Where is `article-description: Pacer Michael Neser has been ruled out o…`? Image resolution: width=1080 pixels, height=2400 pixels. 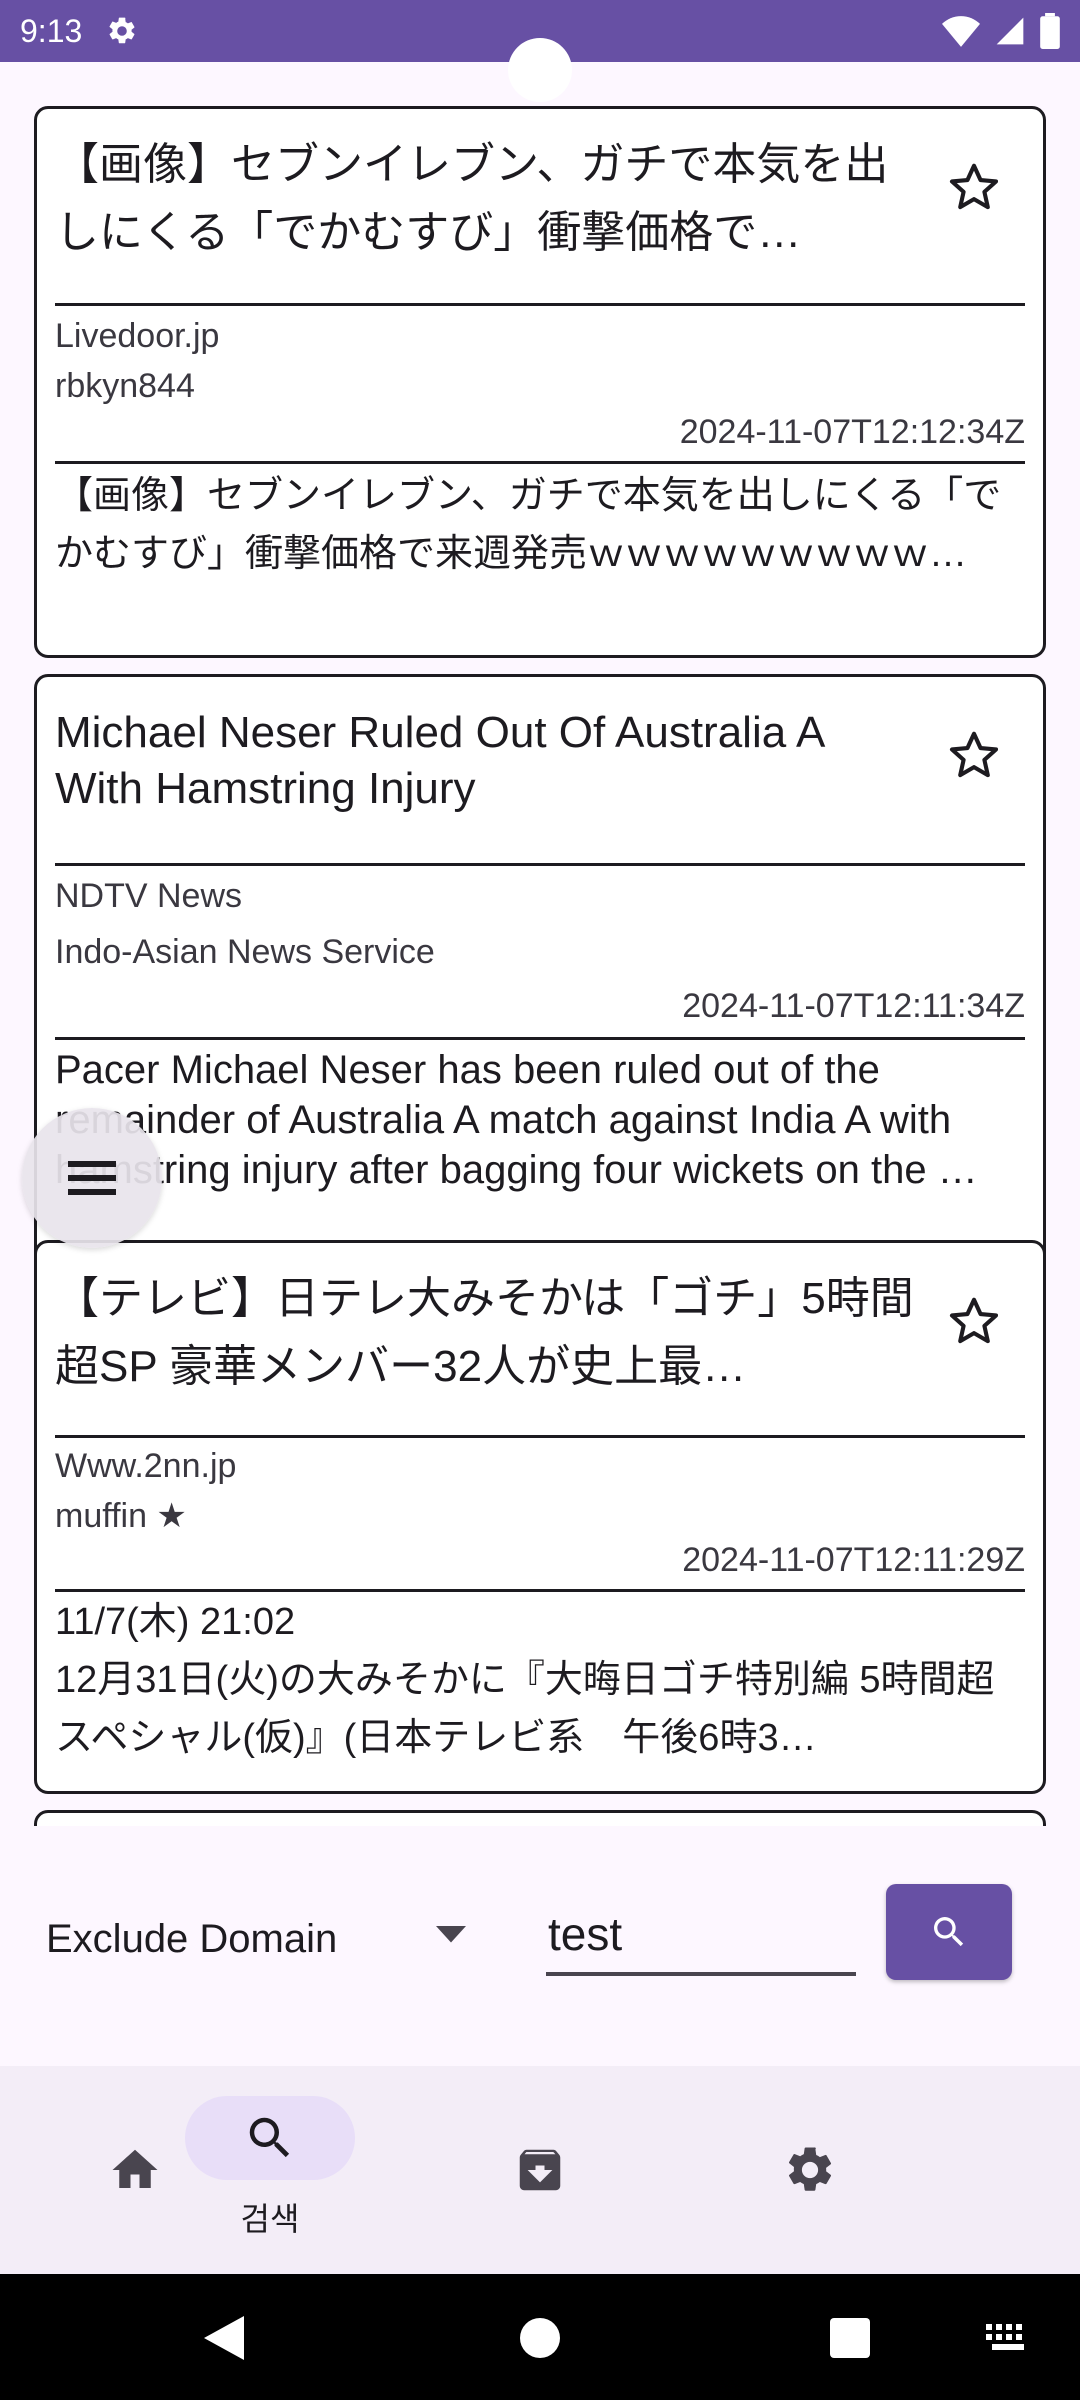
article-description: Pacer Michael Neser has been ruled out o… is located at coordinates (516, 1120).